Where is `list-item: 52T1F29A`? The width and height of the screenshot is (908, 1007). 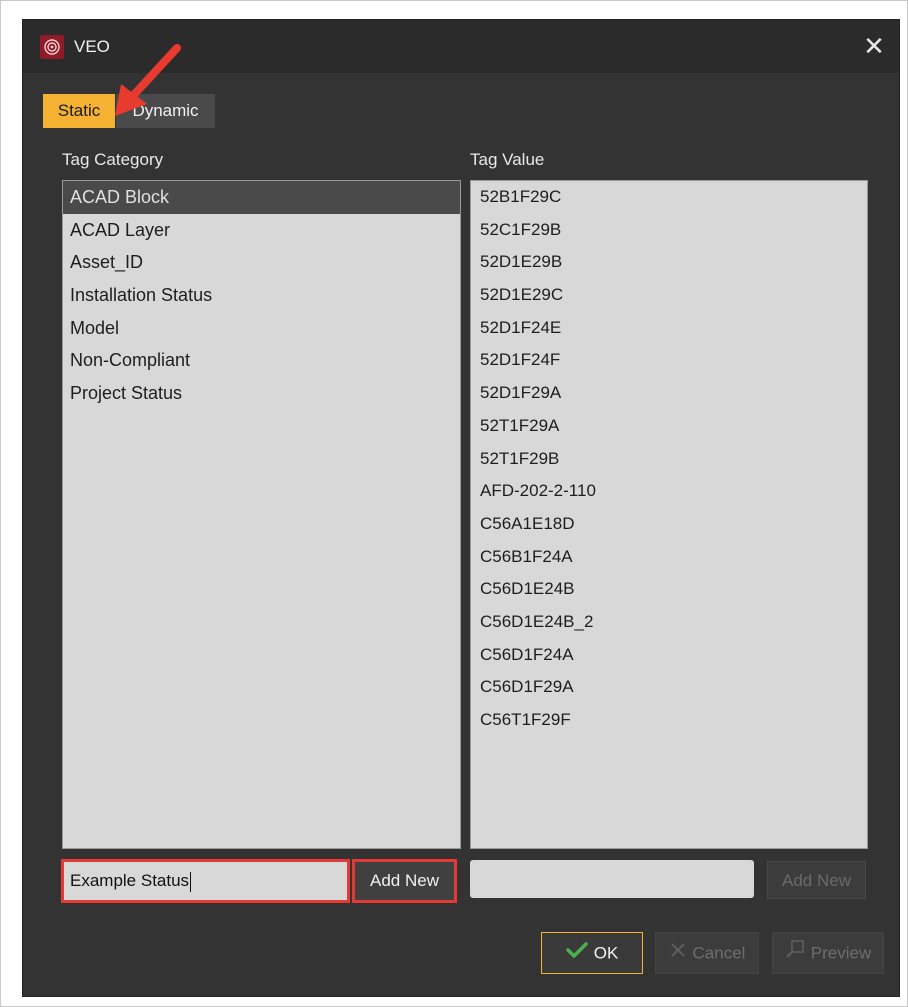
list-item: 52T1F29A is located at coordinates (669, 426).